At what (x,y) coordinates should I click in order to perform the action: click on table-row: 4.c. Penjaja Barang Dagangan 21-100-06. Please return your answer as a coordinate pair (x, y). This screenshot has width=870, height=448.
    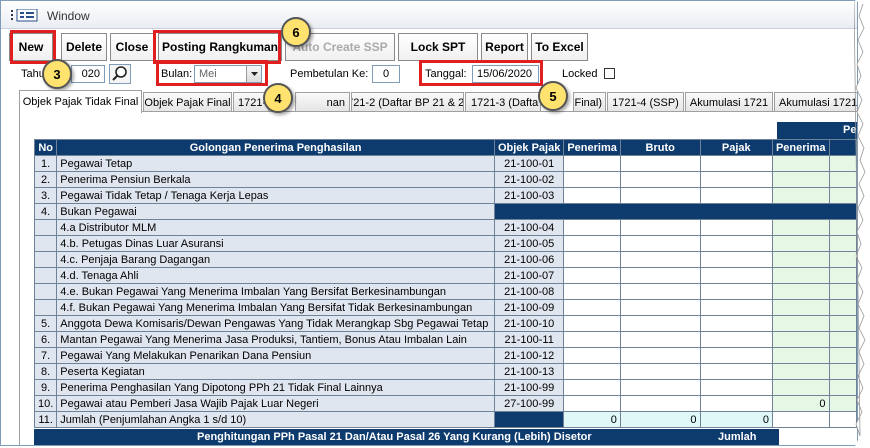
    Looking at the image, I should click on (445, 259).